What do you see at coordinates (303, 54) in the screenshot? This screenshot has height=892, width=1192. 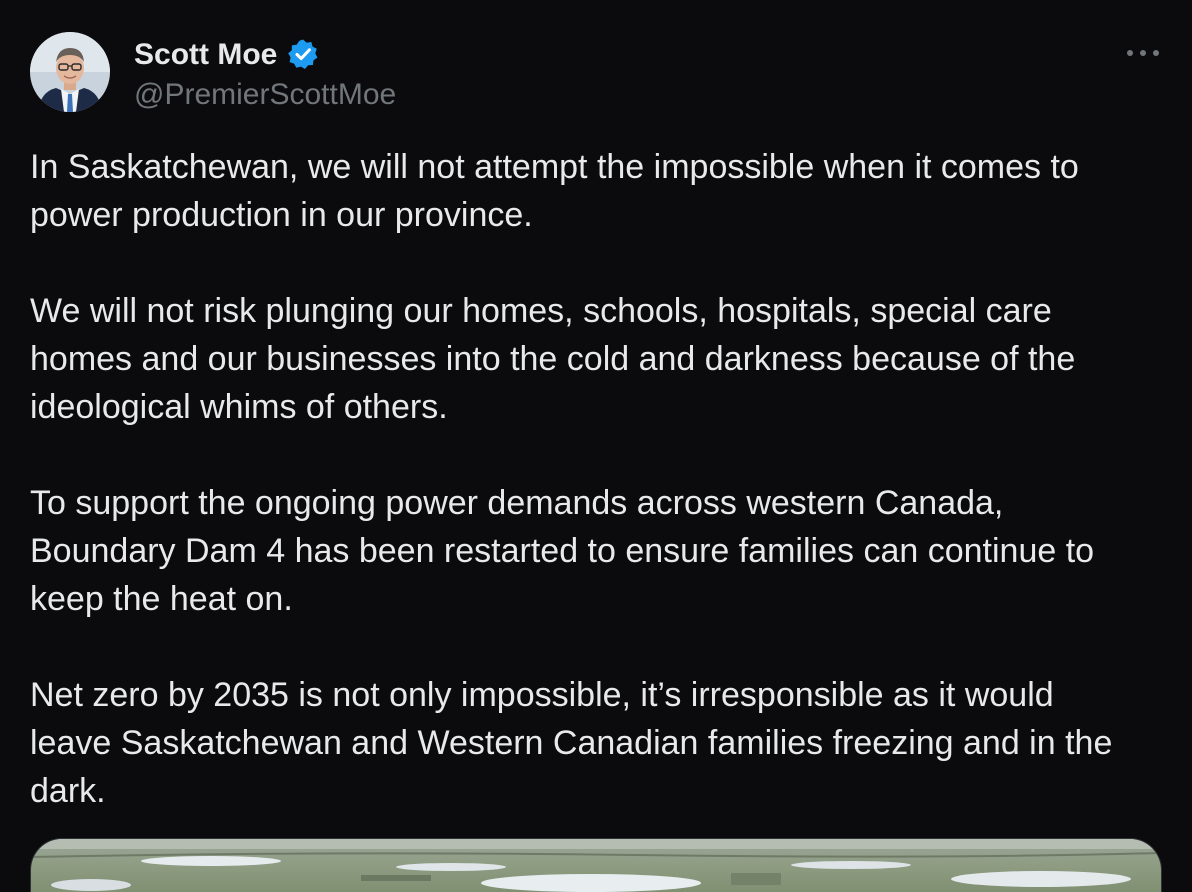 I see `verified-badge-icon` at bounding box center [303, 54].